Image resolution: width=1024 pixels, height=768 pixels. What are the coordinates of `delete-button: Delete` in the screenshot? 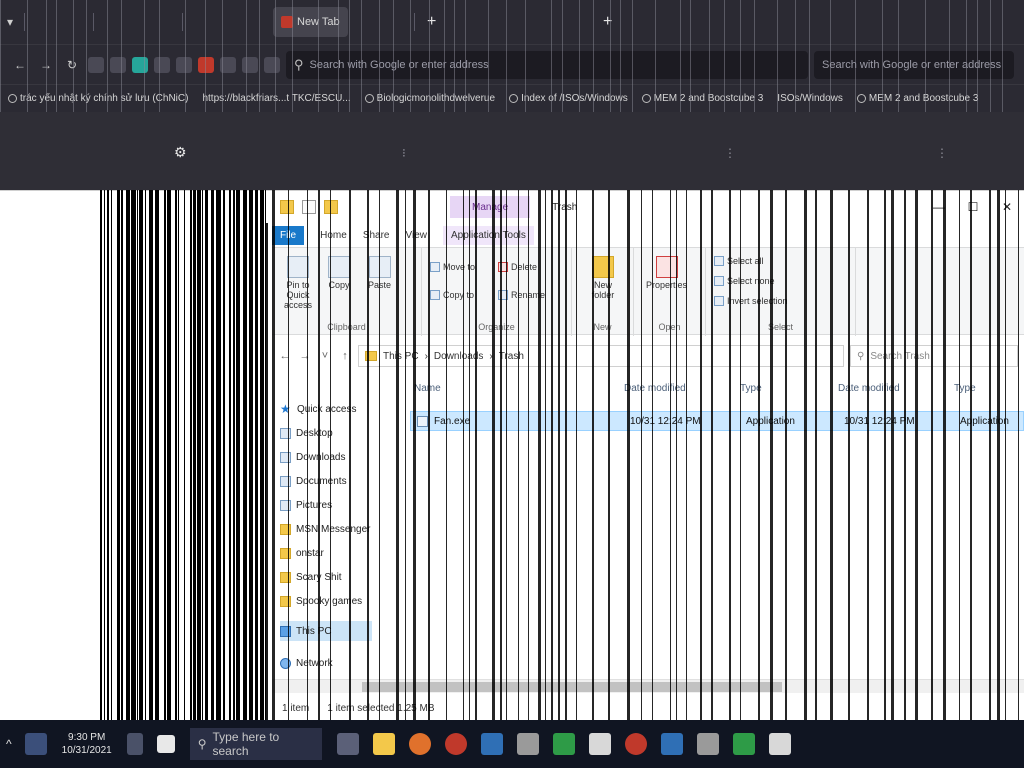 It's located at (517, 267).